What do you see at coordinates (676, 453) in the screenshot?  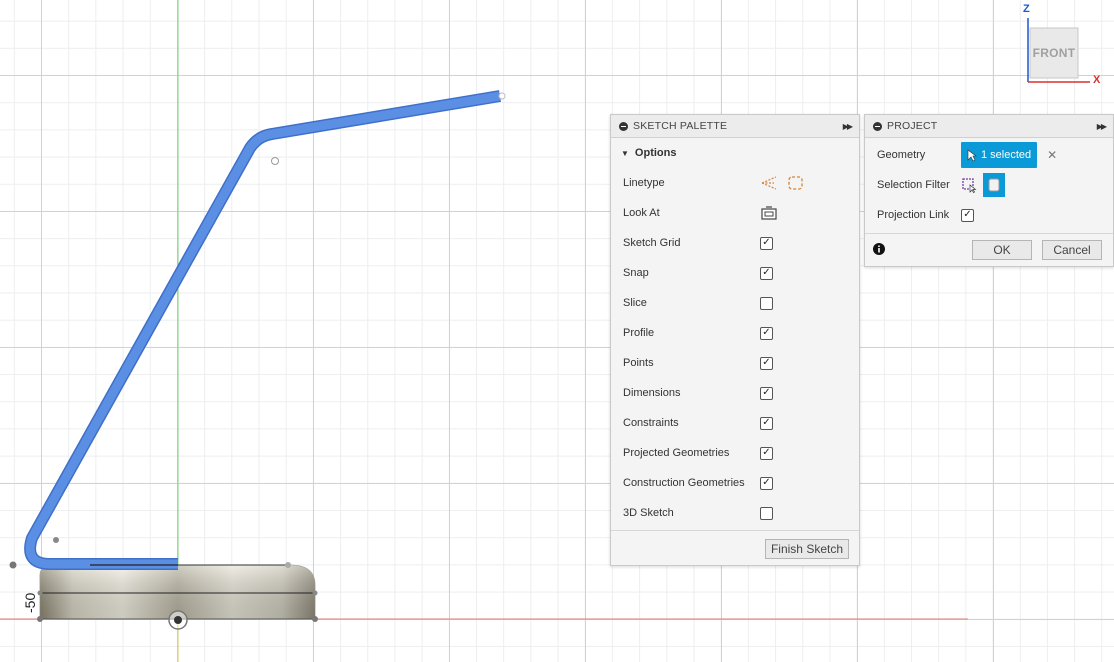 I see `option-label: Projected Geometries` at bounding box center [676, 453].